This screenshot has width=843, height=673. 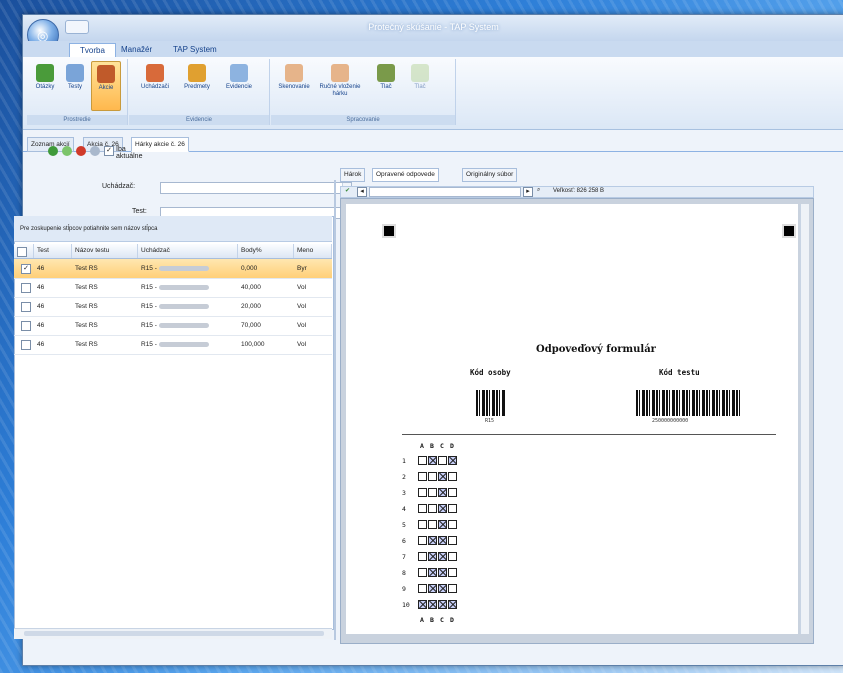 What do you see at coordinates (155, 85) in the screenshot?
I see `applicants-button: Uchádzači` at bounding box center [155, 85].